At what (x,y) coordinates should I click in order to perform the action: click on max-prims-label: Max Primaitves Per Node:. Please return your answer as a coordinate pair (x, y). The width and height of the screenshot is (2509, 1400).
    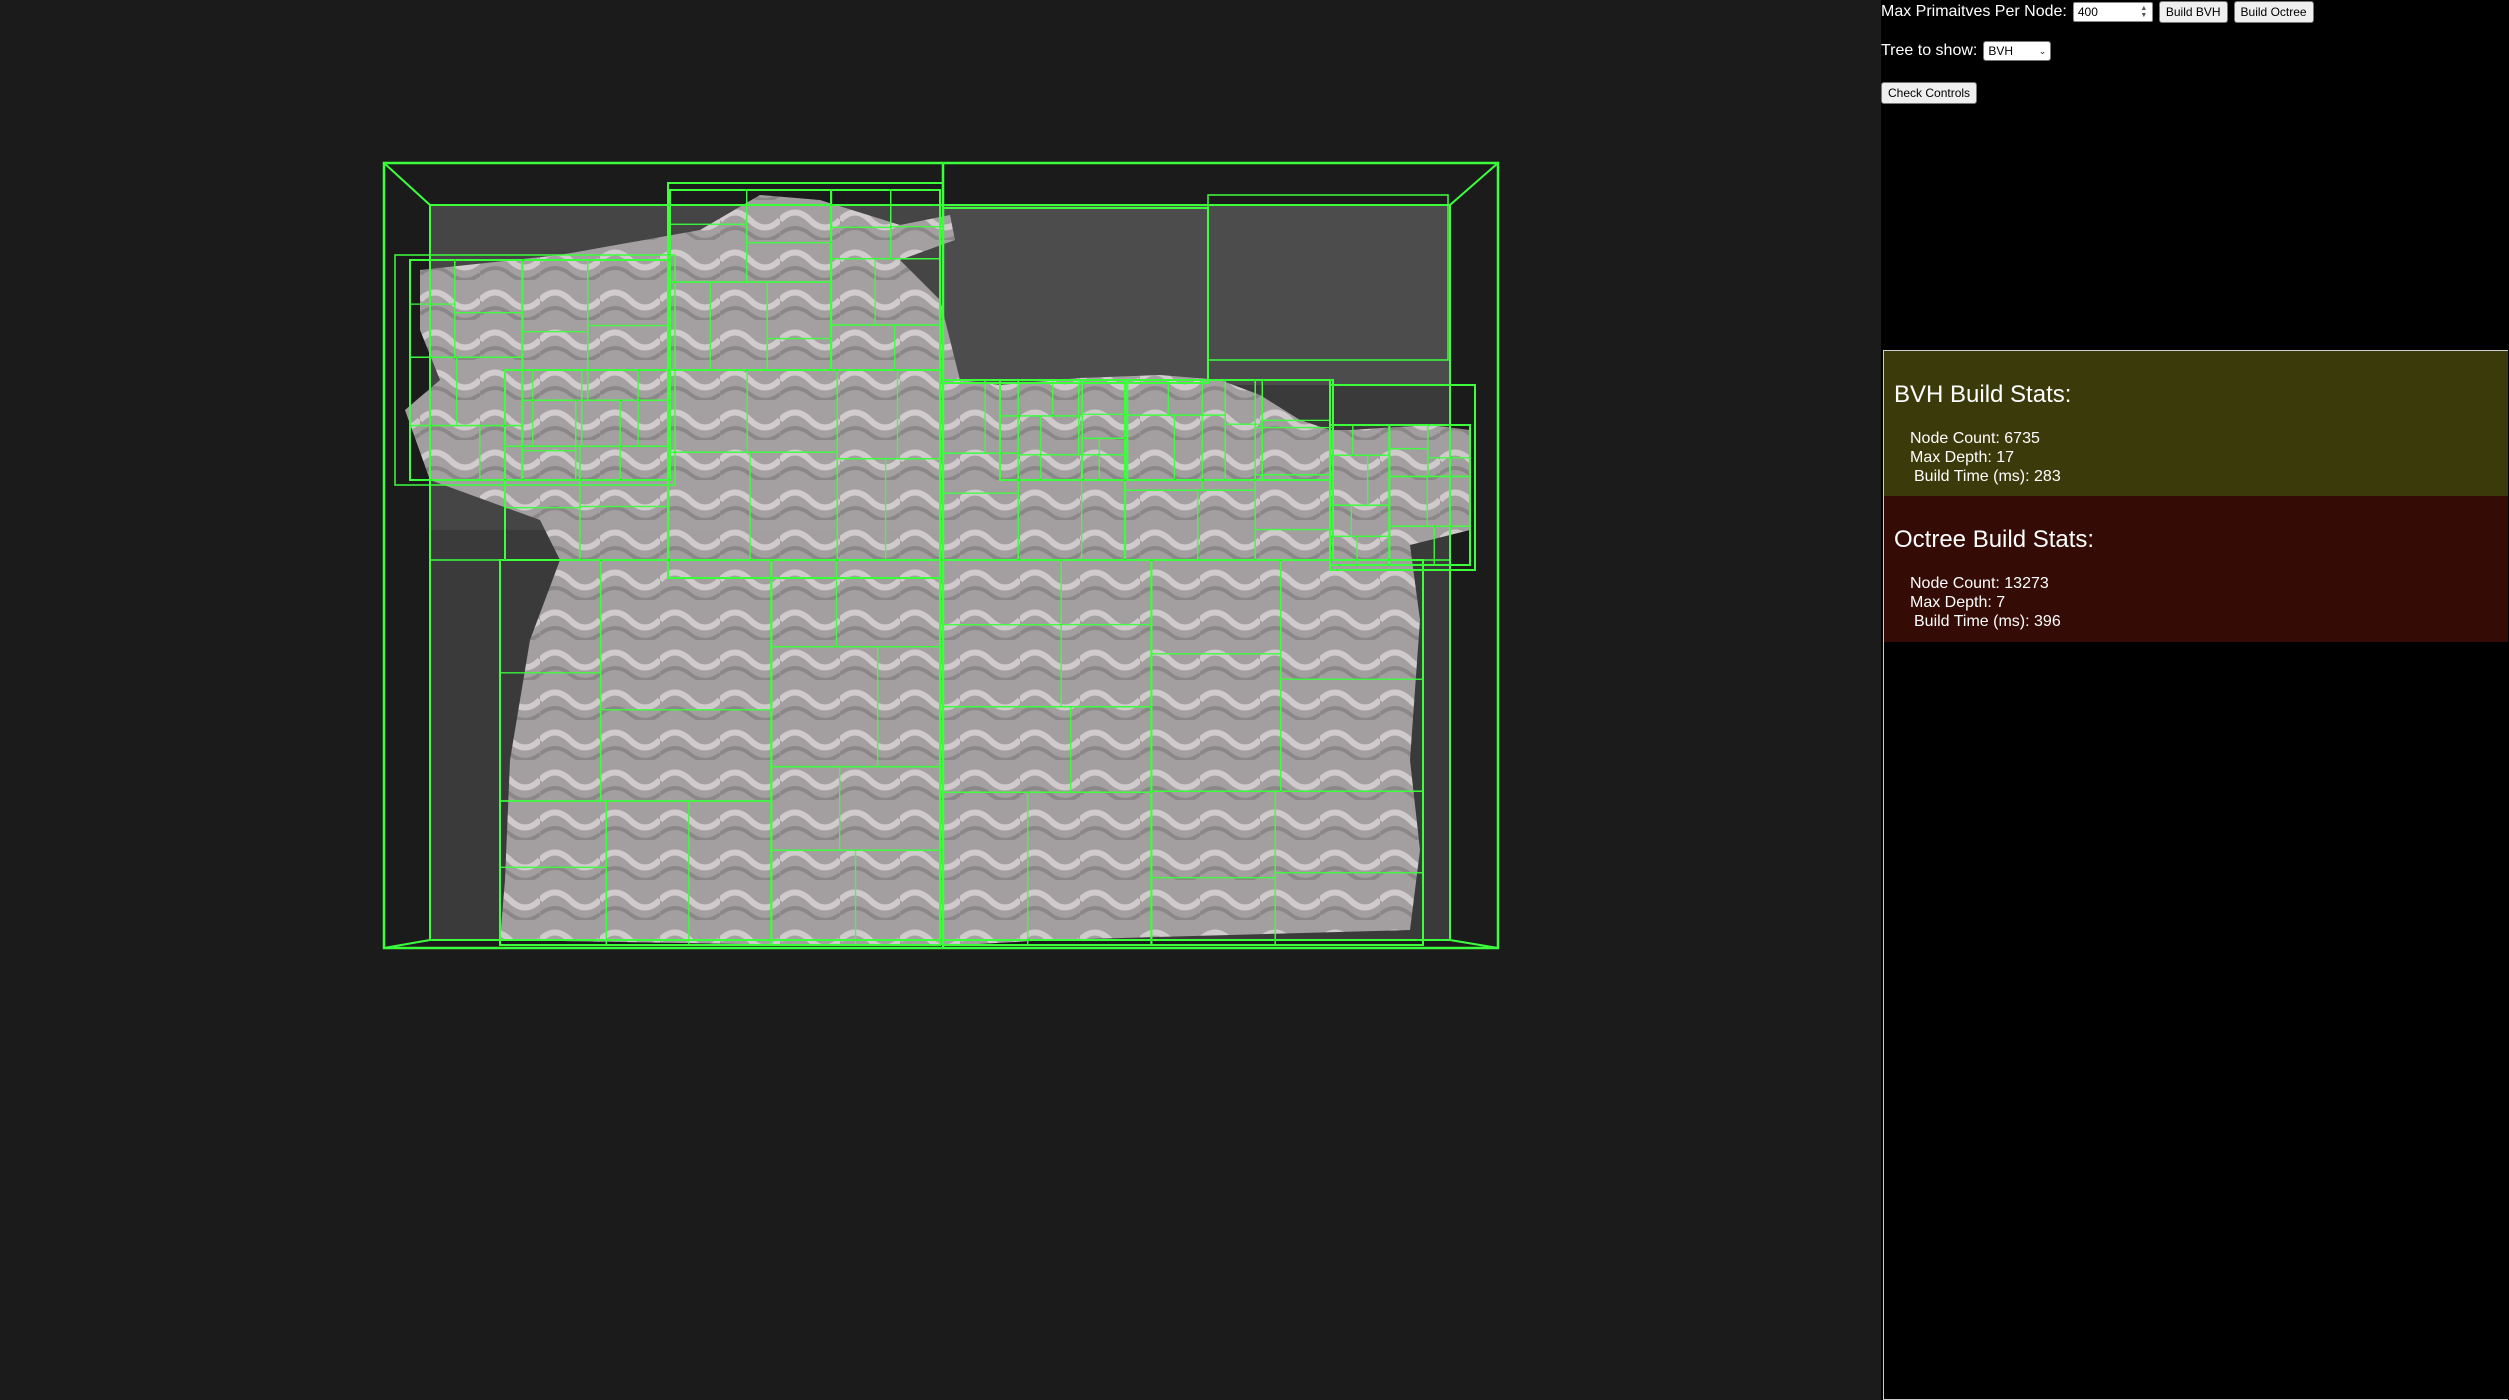
    Looking at the image, I should click on (1974, 11).